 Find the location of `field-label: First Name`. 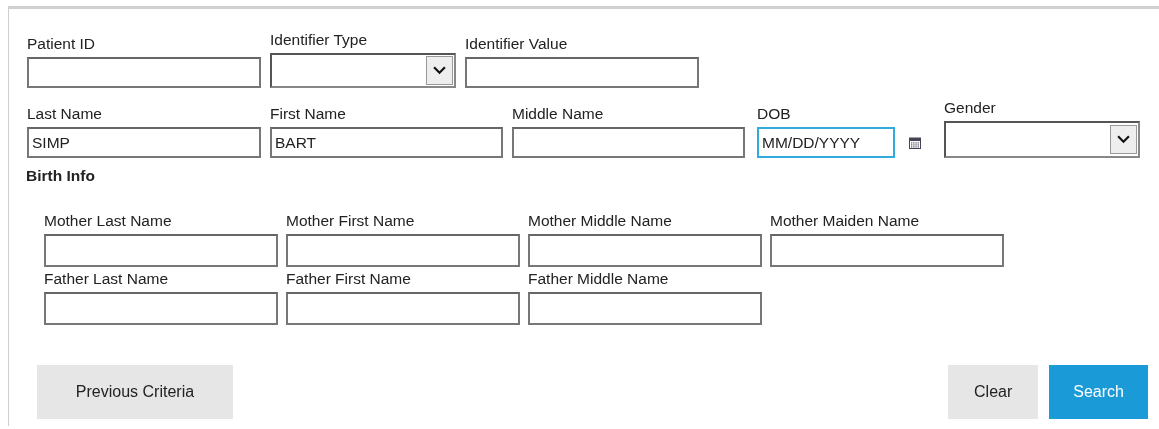

field-label: First Name is located at coordinates (308, 114).